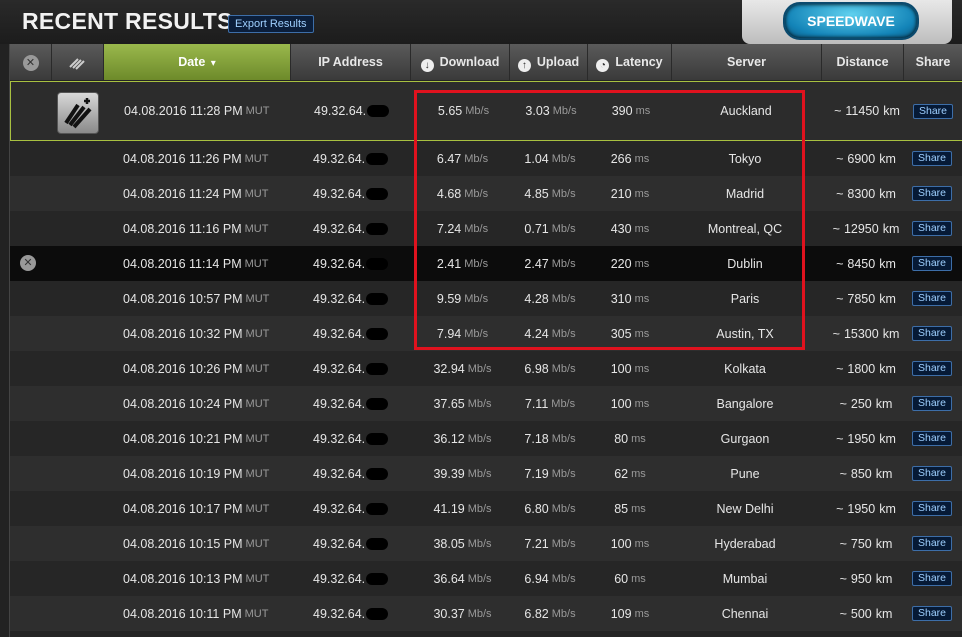 The height and width of the screenshot is (637, 962). I want to click on date-text: 04.08.2016 11:26 PM, so click(182, 158).